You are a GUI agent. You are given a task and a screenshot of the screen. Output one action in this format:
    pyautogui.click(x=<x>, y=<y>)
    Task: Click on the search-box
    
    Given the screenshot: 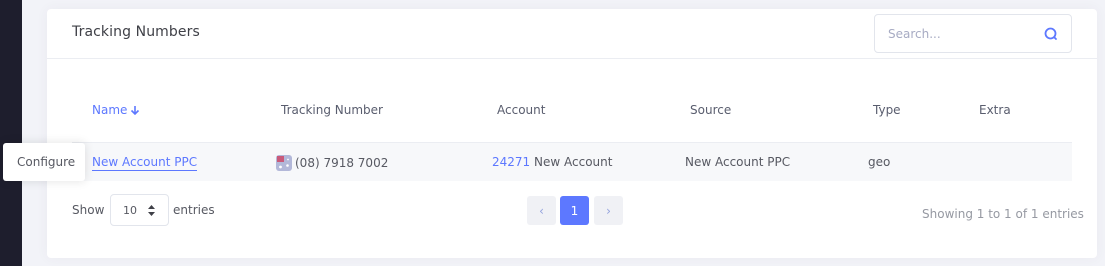 What is the action you would take?
    pyautogui.click(x=973, y=33)
    